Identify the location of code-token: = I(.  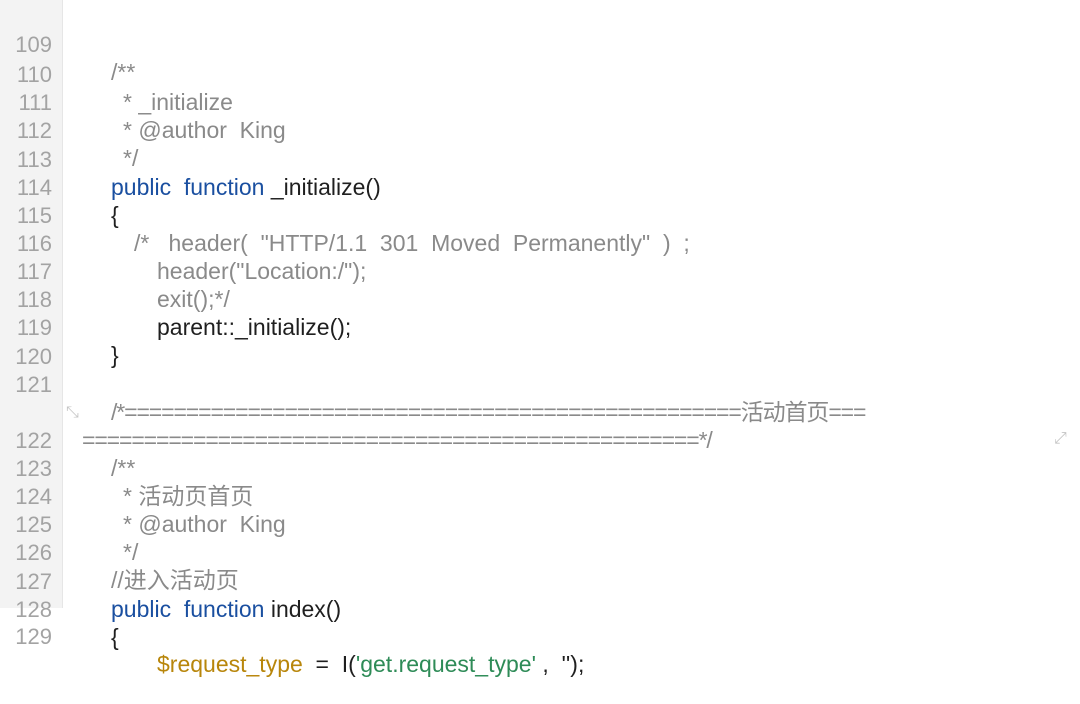
(329, 664).